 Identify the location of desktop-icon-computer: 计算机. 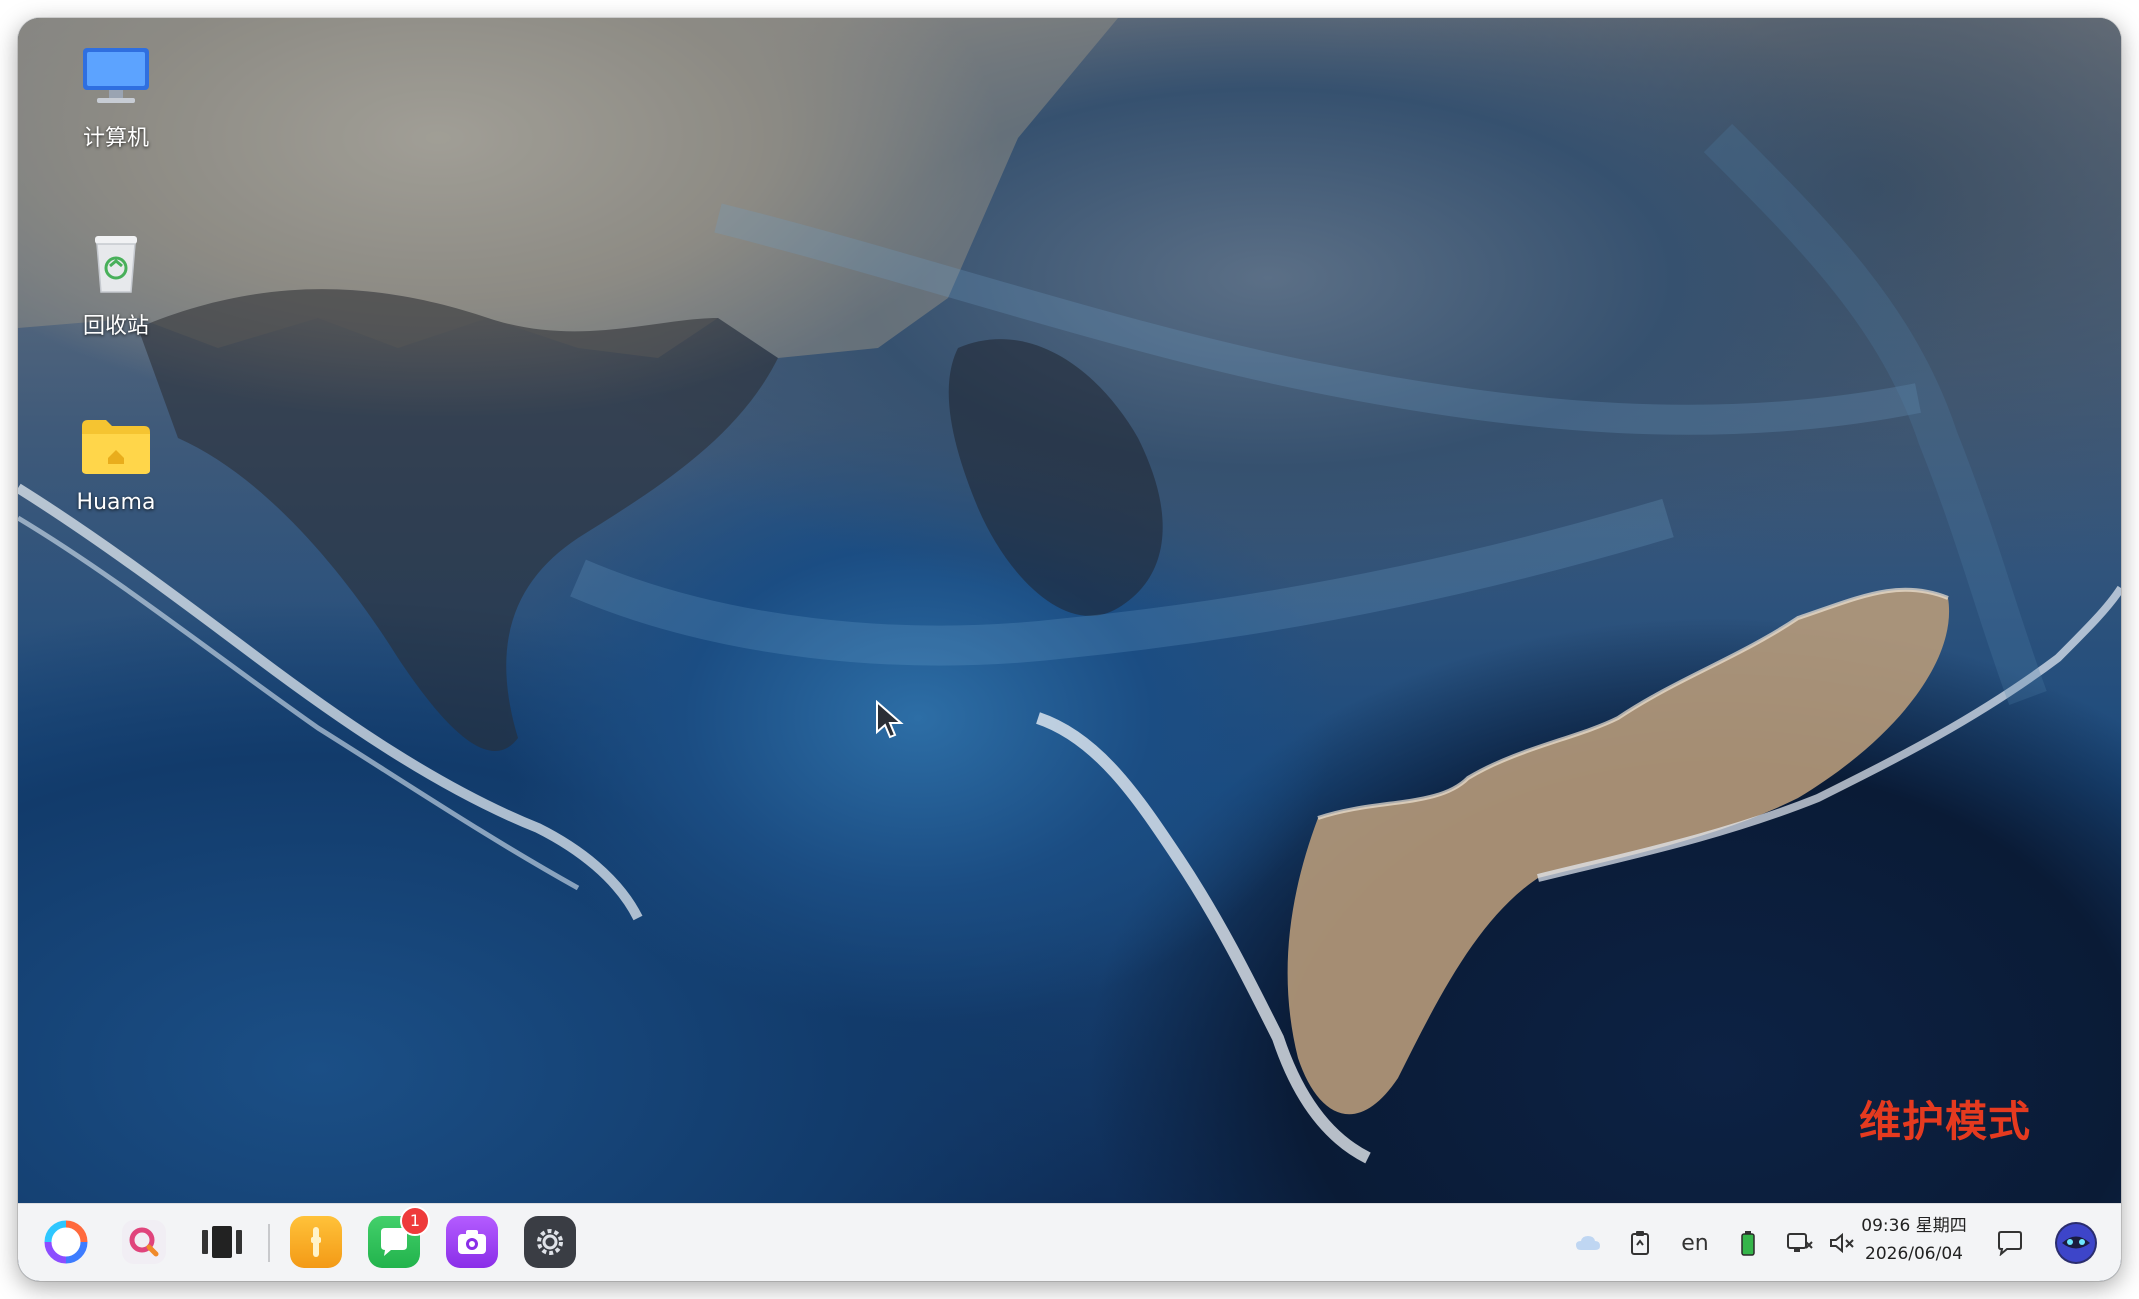
(116, 98).